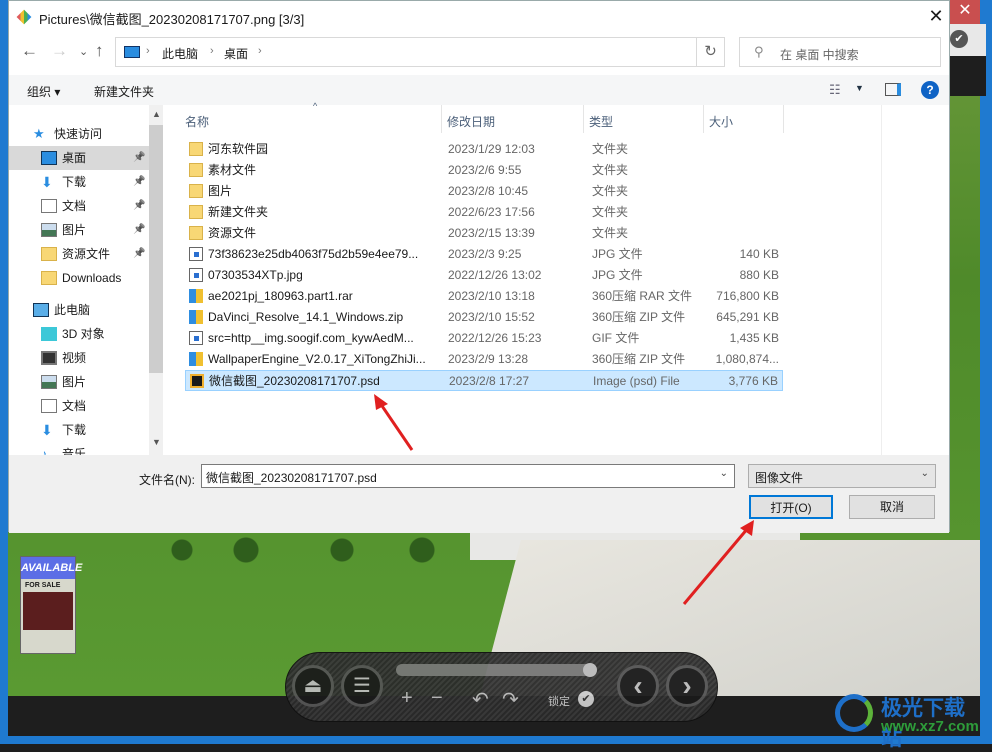  Describe the element at coordinates (79, 134) in the screenshot. I see `sidebar-item: ★ 快速访问` at that location.